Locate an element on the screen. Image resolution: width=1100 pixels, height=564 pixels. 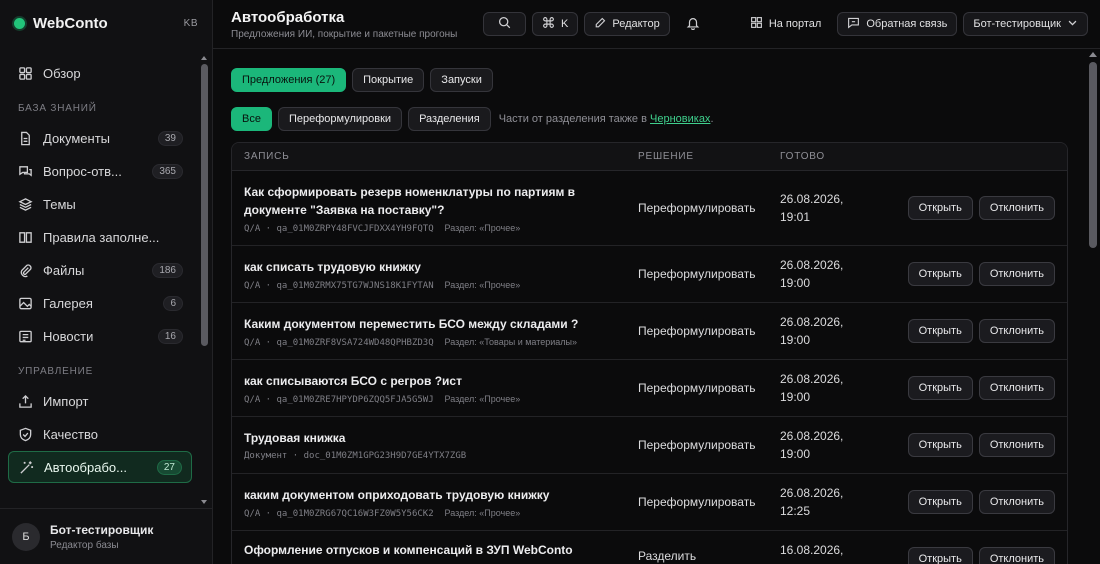
sidebar-item-qa: Вопрос-отв... 365 is located at coordinates (100, 171).